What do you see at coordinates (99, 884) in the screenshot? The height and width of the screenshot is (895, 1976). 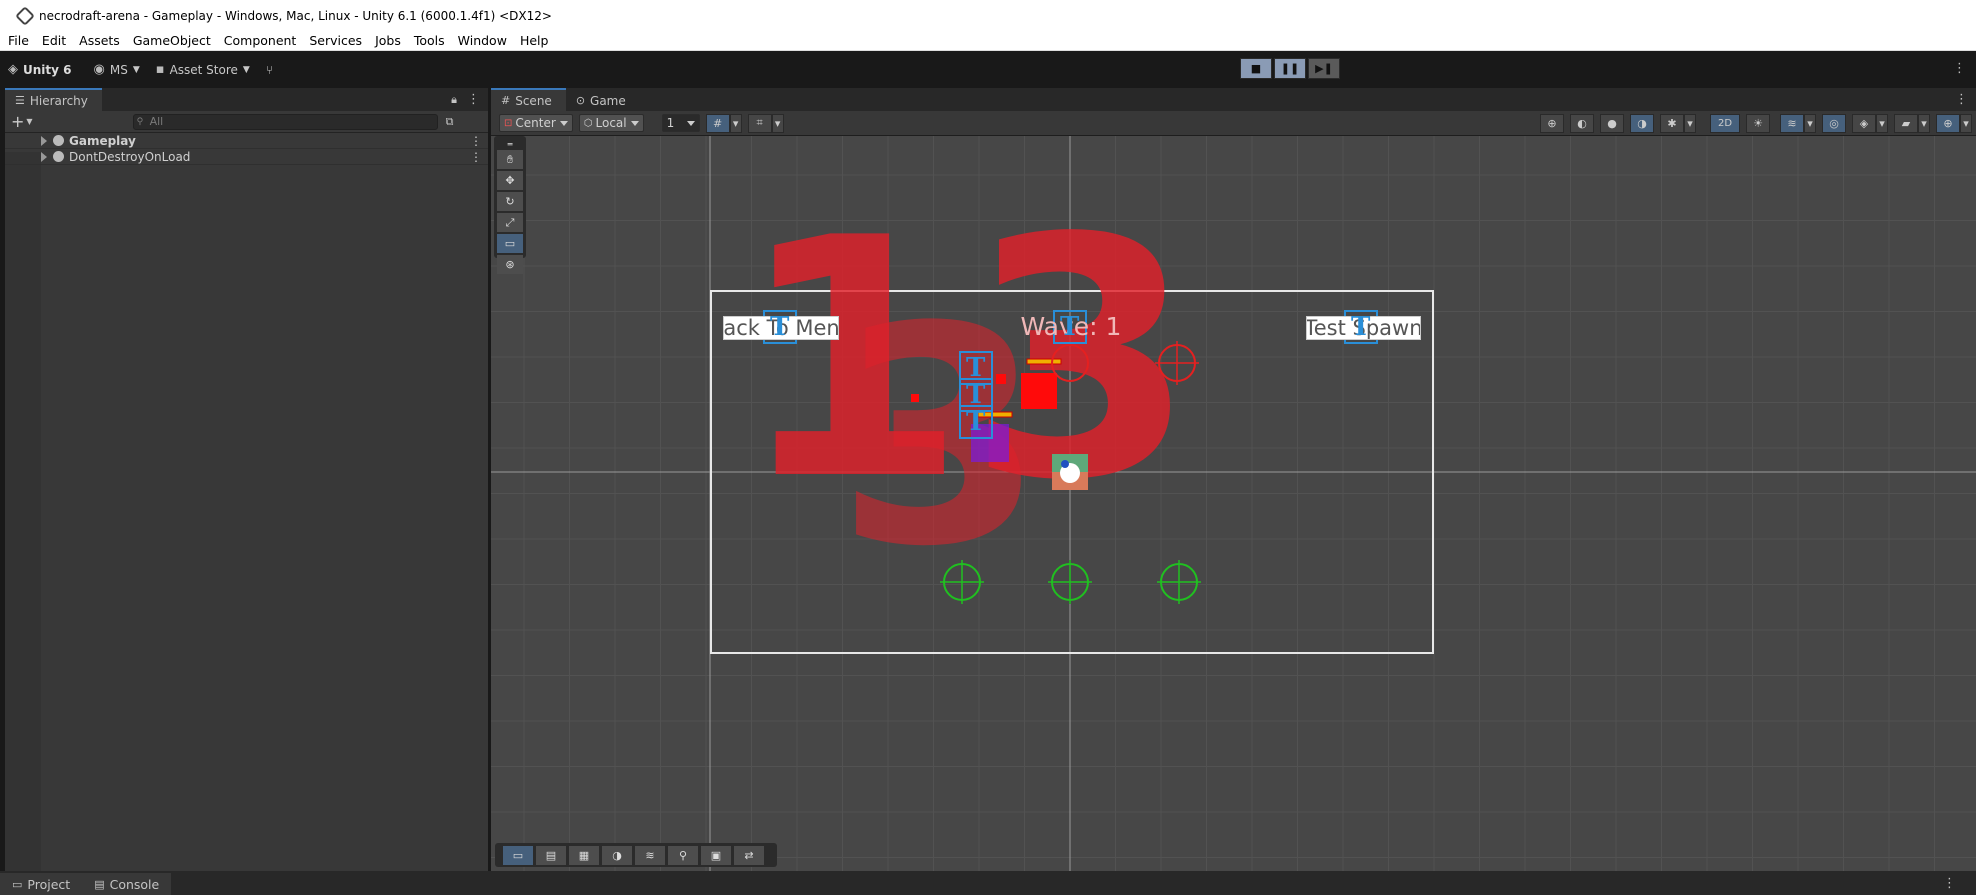 I see `console-icon: ▤` at bounding box center [99, 884].